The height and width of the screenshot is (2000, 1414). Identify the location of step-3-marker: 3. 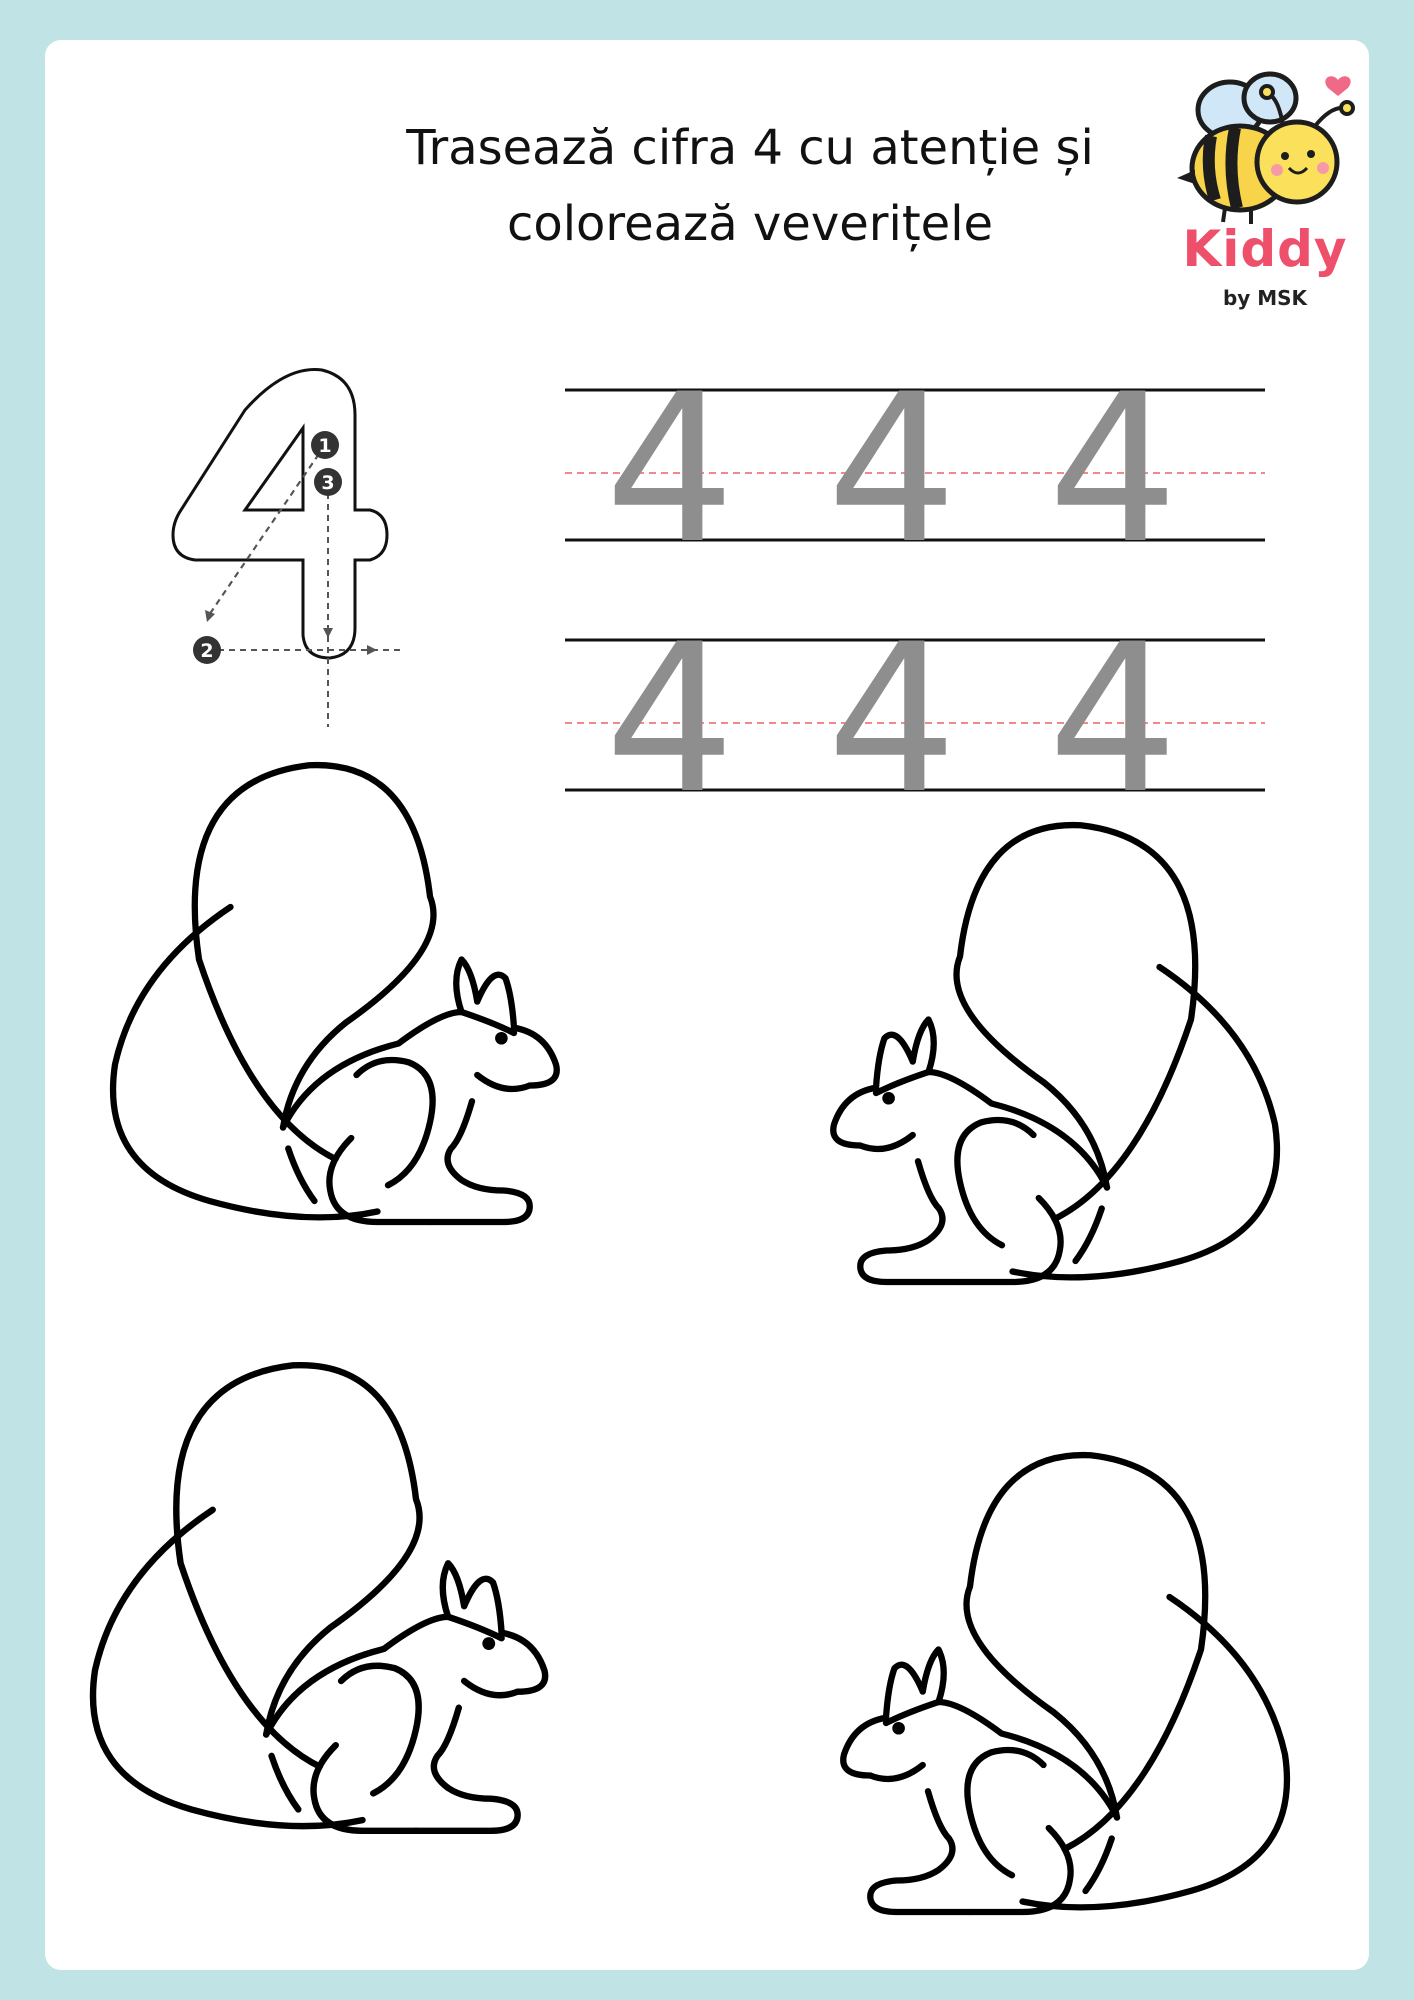
(328, 482).